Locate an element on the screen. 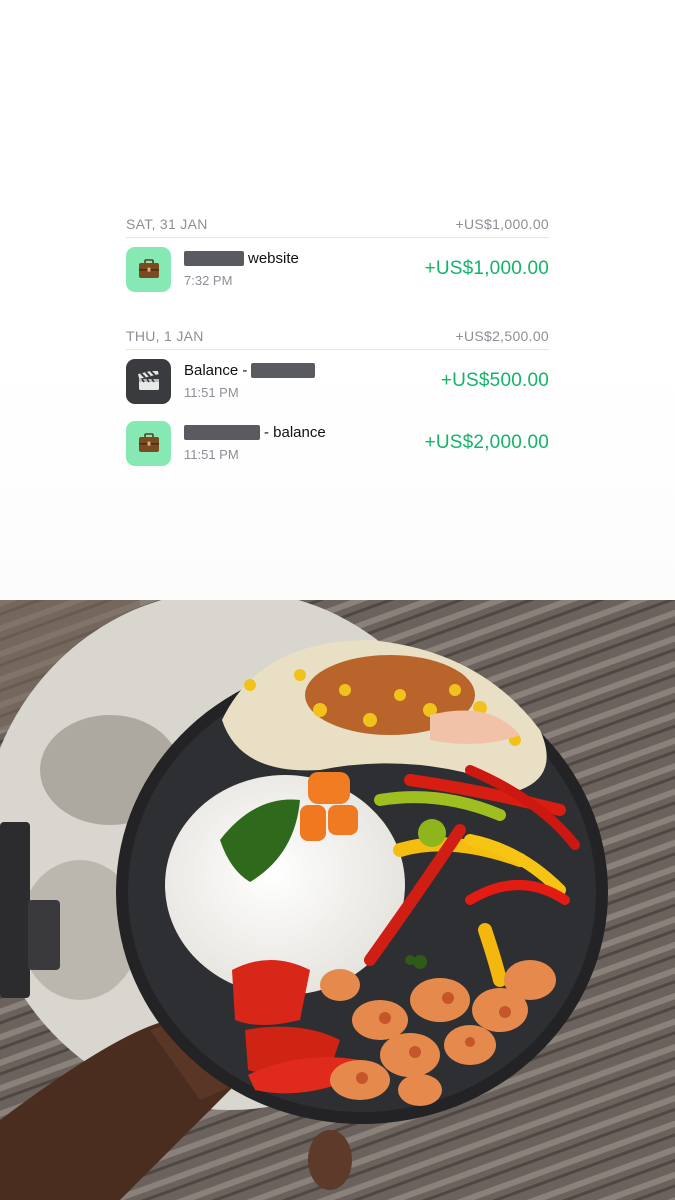 The image size is (675, 1200). transaction-row: Balance - 11:51 PM +US$500.00 is located at coordinates (337, 381).